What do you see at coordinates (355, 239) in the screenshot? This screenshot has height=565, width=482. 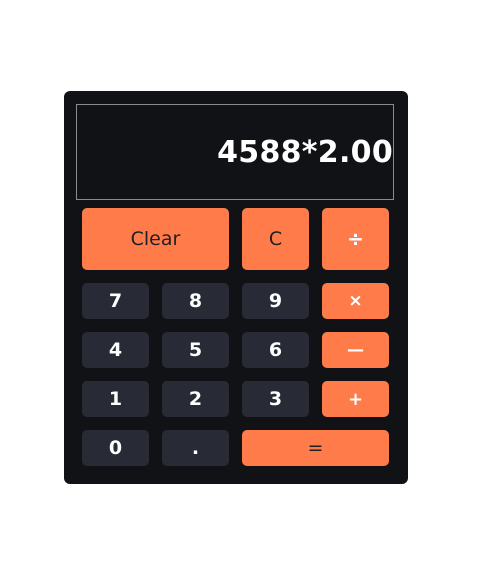 I see `divide-button: ÷` at bounding box center [355, 239].